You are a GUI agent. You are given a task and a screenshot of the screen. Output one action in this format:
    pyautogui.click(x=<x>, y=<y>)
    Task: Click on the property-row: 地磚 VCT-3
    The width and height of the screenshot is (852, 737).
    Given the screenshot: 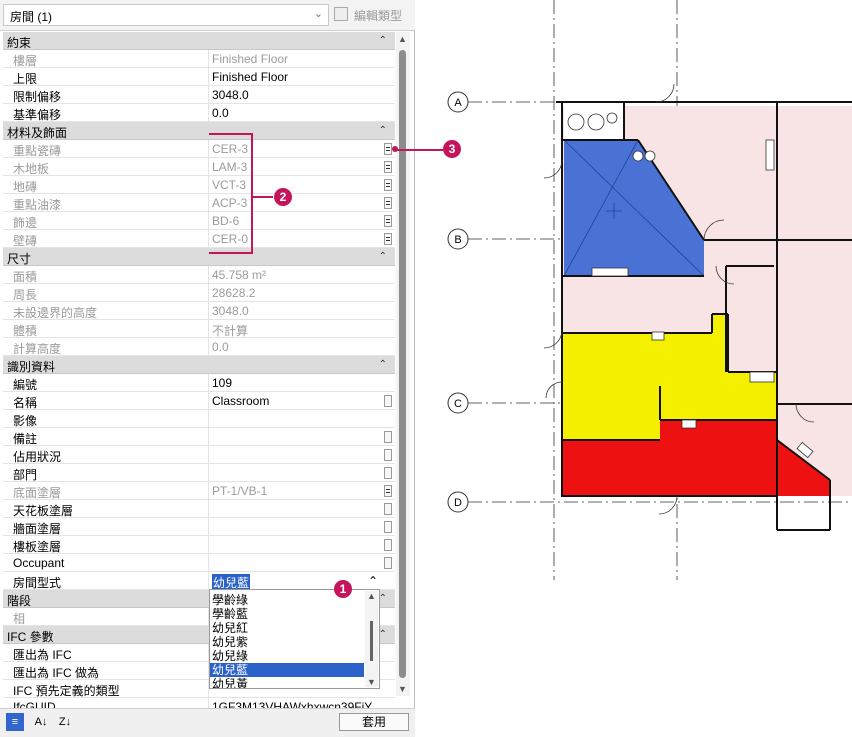 What is the action you would take?
    pyautogui.click(x=199, y=185)
    